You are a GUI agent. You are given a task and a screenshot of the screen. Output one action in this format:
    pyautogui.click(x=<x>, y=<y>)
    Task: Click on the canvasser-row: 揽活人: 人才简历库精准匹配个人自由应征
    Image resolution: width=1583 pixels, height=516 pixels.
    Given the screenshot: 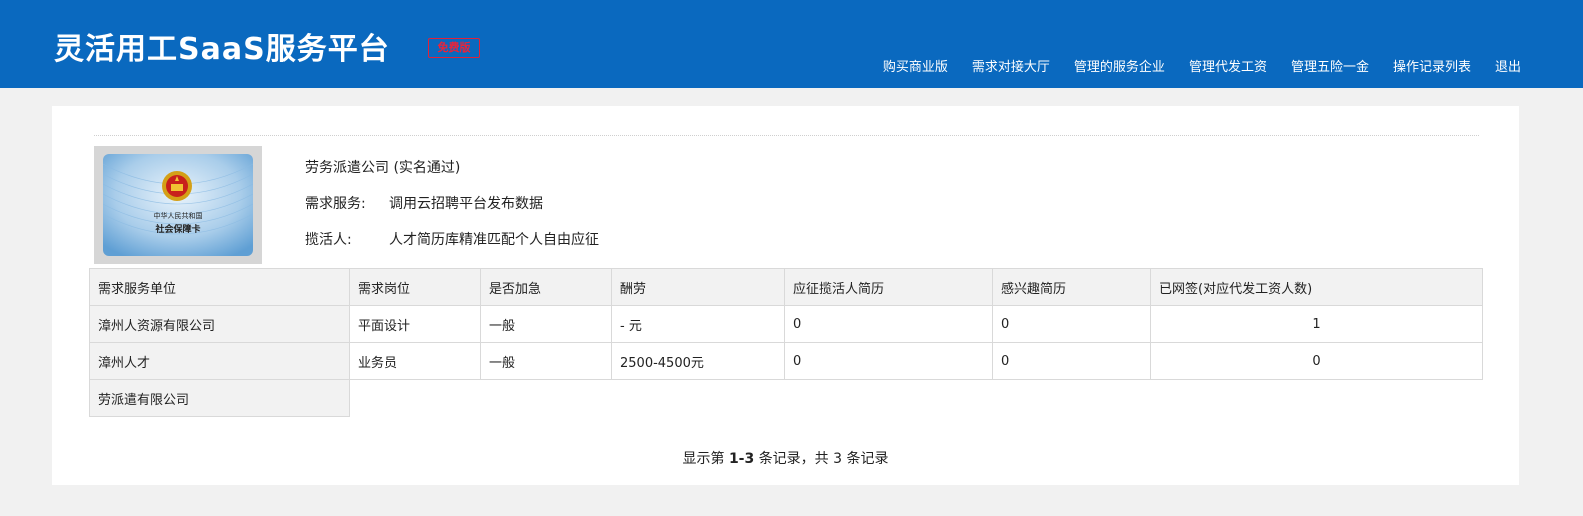 What is the action you would take?
    pyautogui.click(x=452, y=248)
    